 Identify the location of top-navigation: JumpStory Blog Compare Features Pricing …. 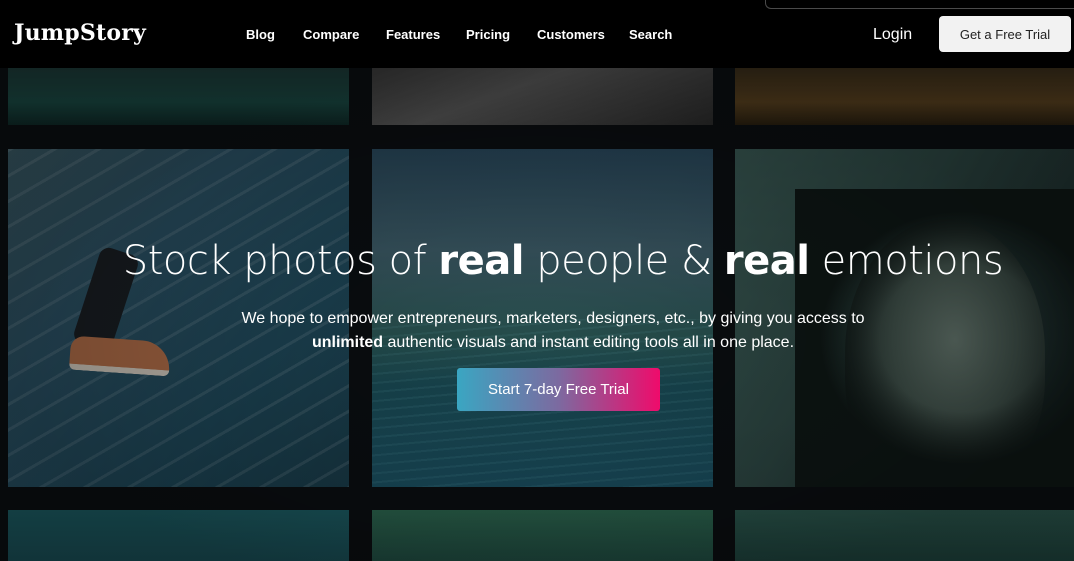
(537, 34).